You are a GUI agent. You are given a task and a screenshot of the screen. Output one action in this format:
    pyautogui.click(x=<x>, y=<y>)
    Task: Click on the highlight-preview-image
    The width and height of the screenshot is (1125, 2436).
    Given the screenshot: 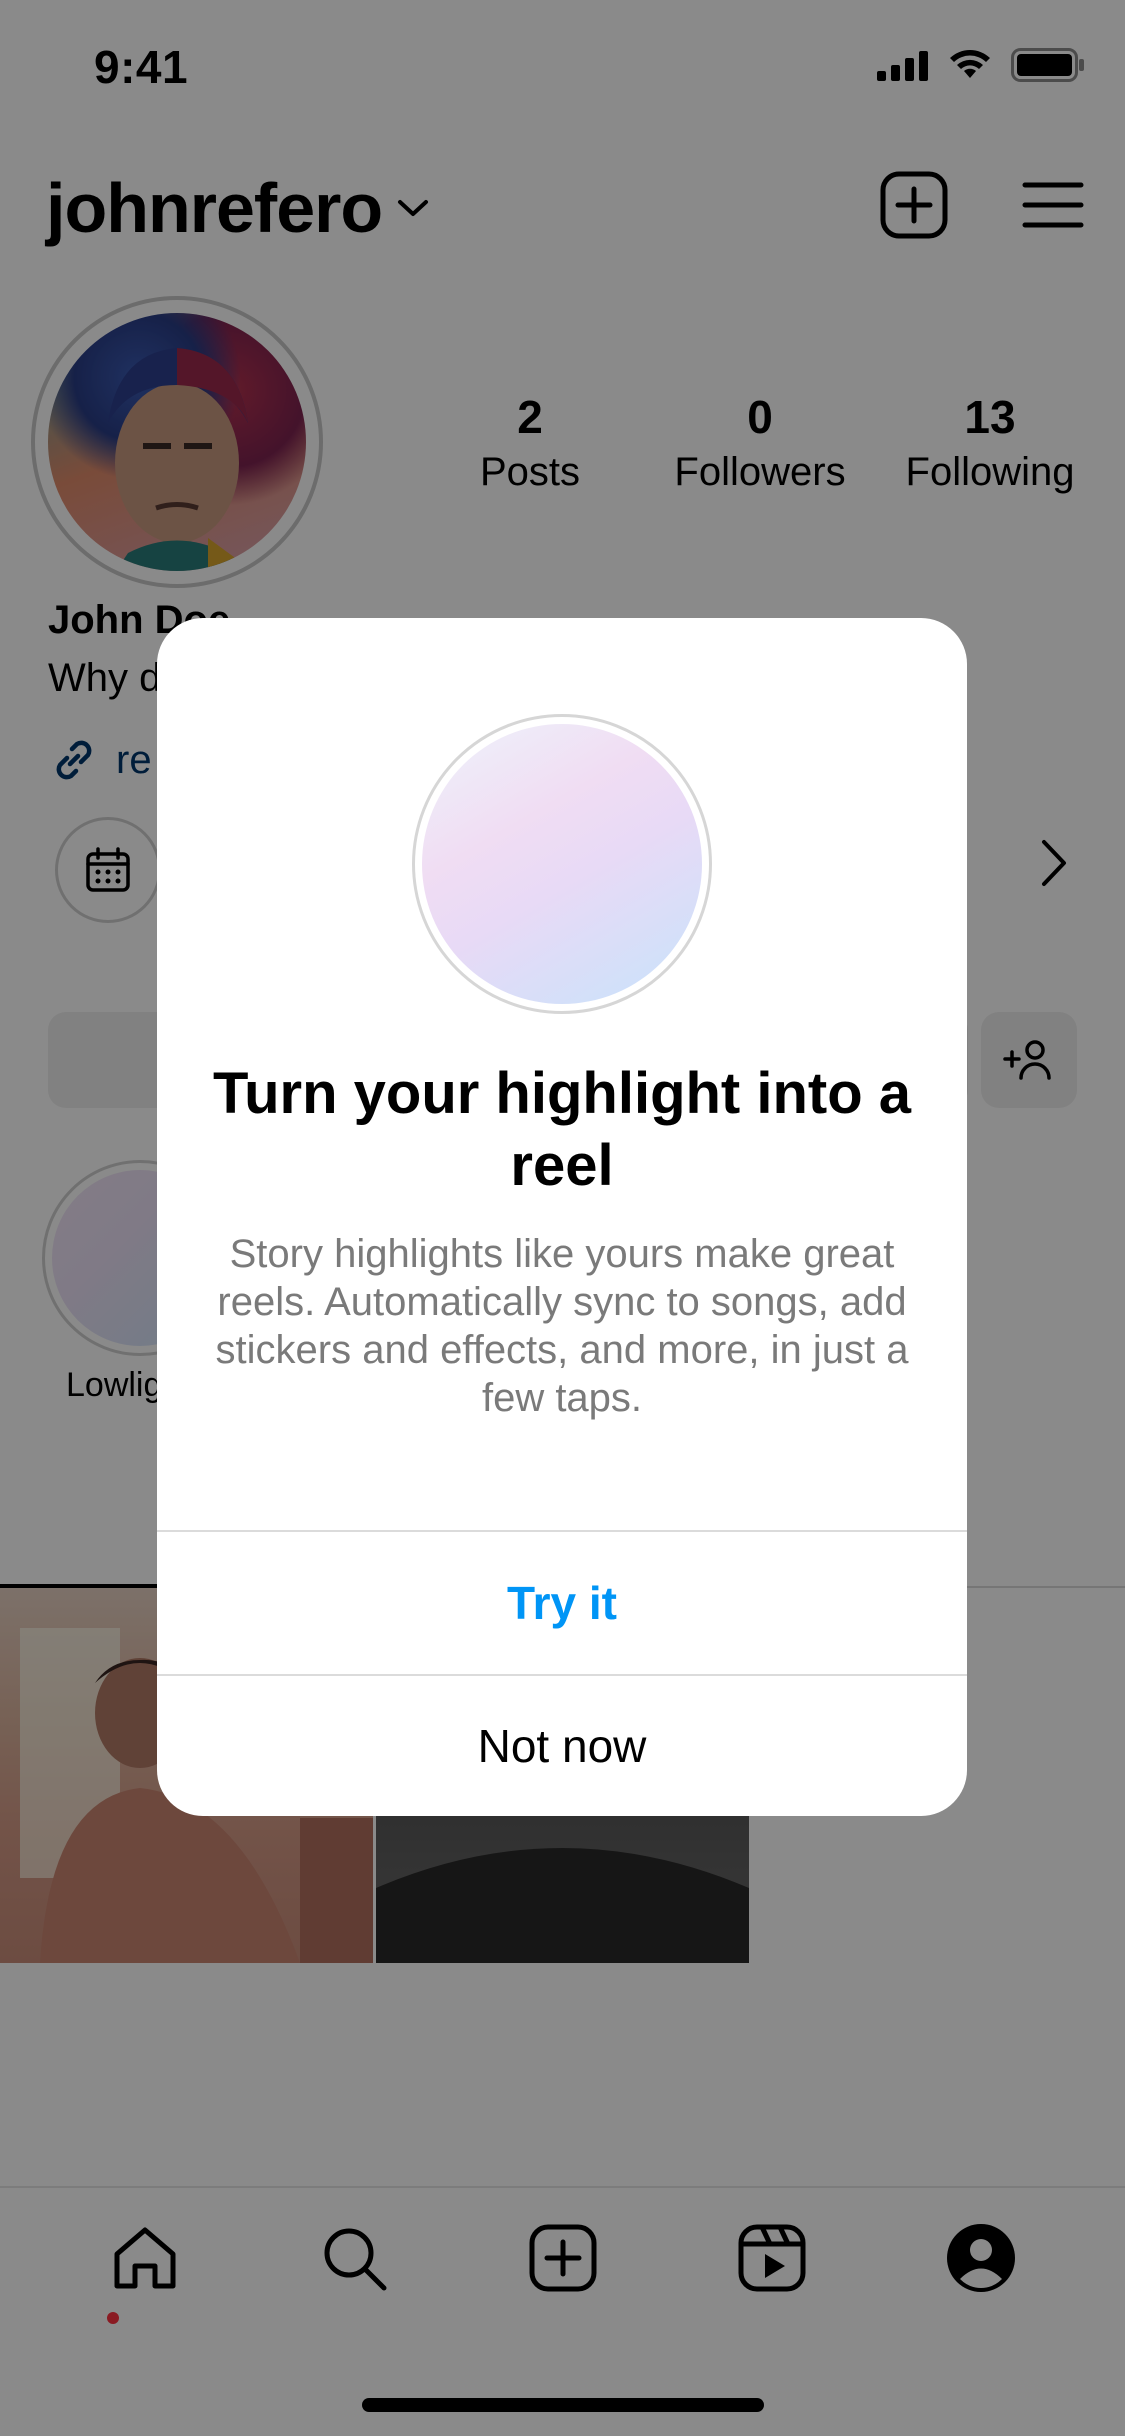 What is the action you would take?
    pyautogui.click(x=562, y=864)
    